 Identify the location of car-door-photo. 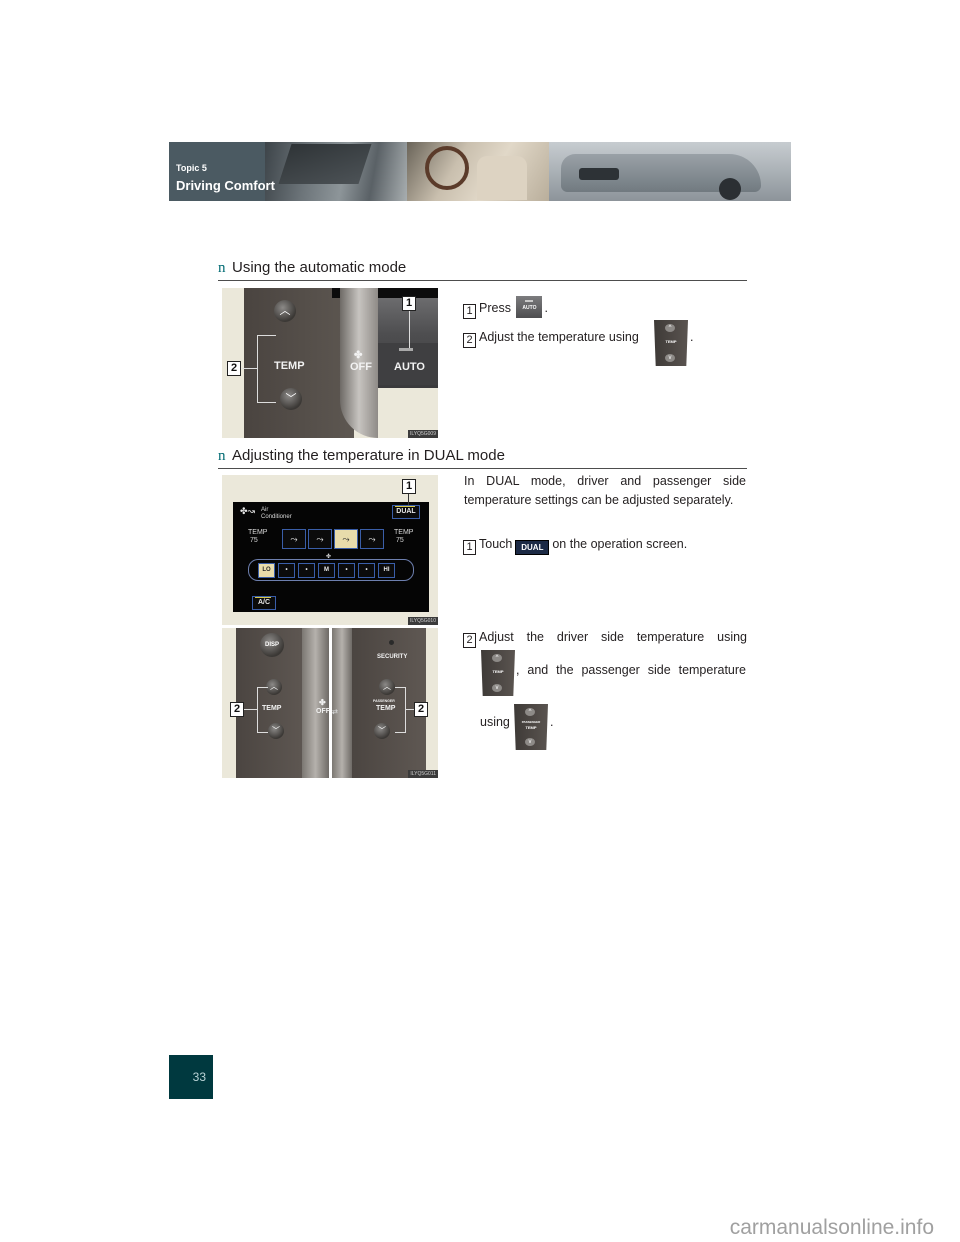
(336, 171).